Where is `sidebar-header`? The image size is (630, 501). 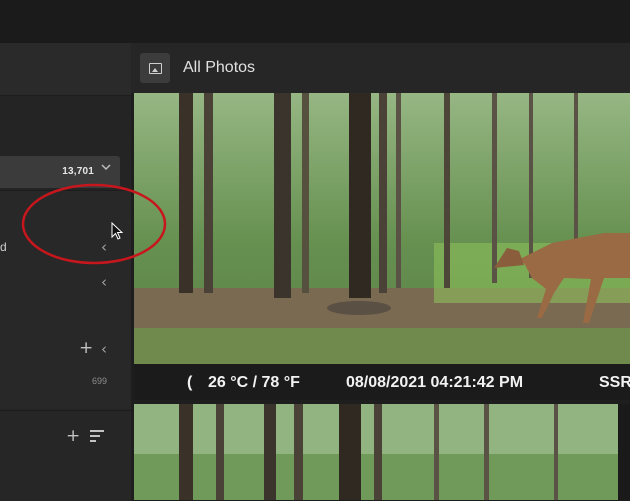 sidebar-header is located at coordinates (65, 69).